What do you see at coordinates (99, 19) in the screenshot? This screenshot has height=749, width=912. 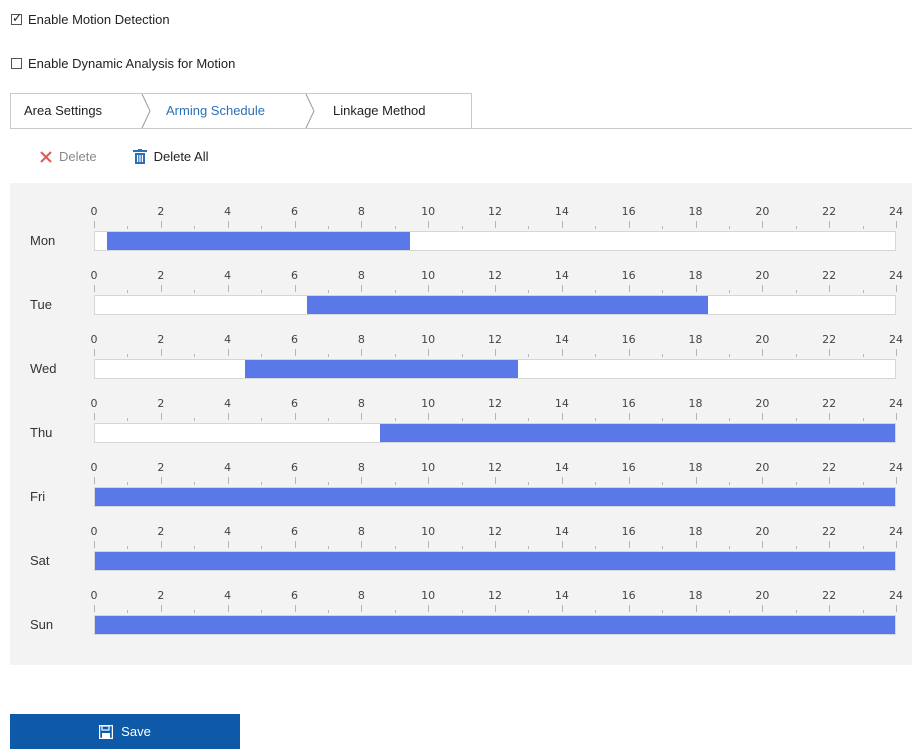 I see `motion-detection-label: Enable Motion Detection` at bounding box center [99, 19].